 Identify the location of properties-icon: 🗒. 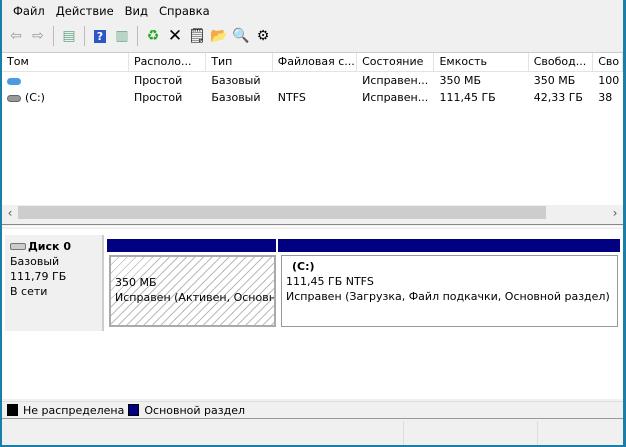
(197, 36).